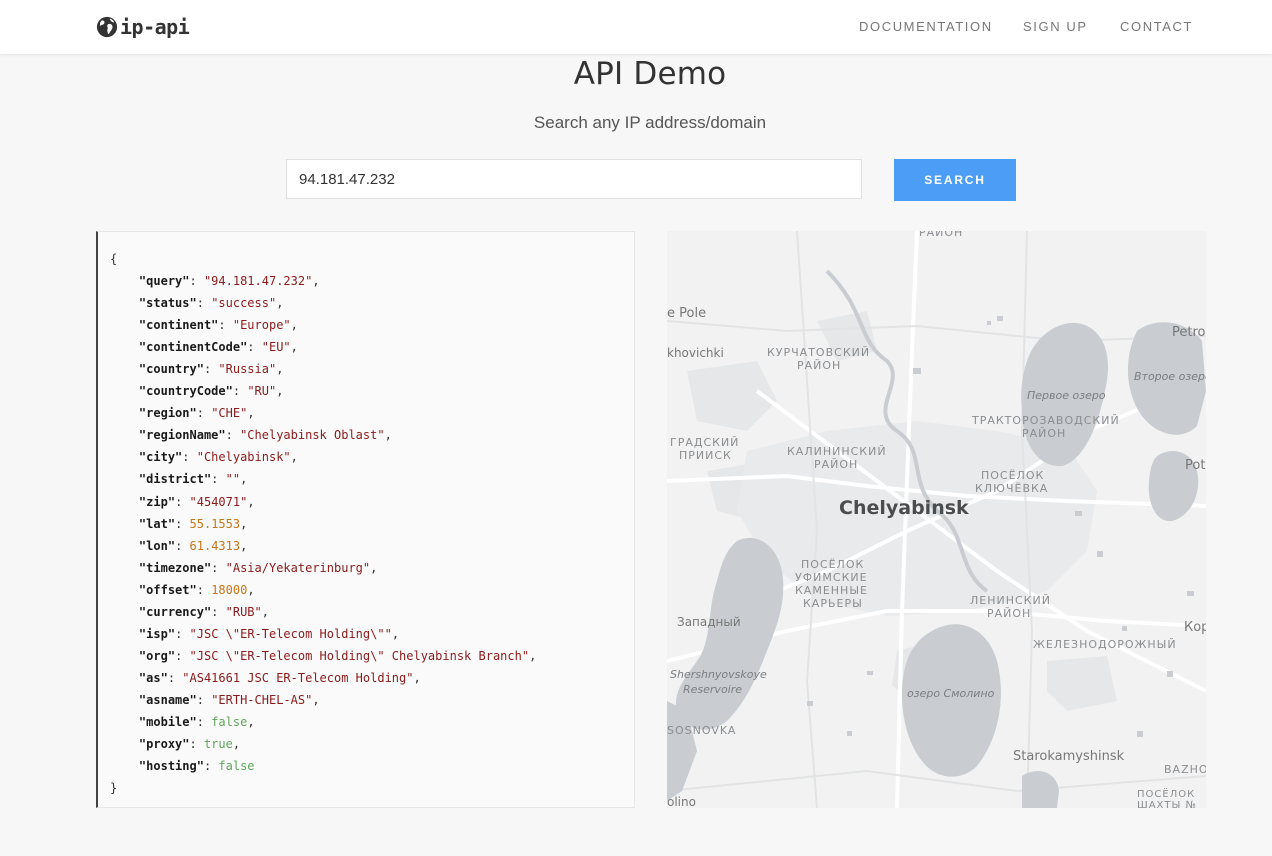 The height and width of the screenshot is (856, 1272). I want to click on json-key: hosting, so click(171, 766).